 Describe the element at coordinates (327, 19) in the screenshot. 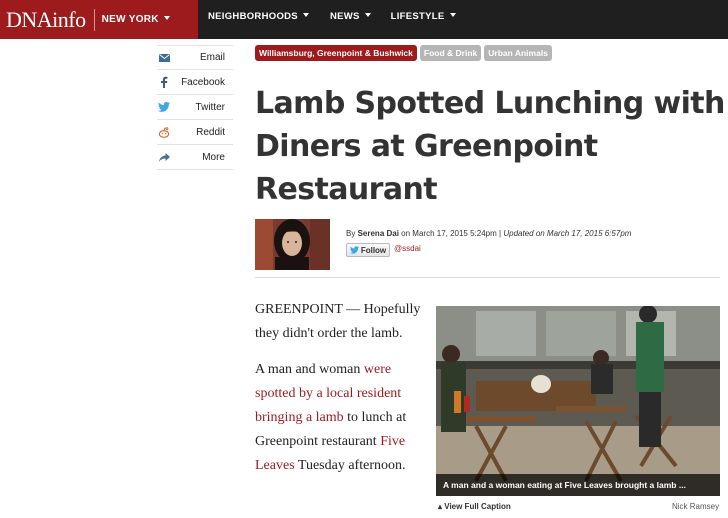

I see `main-nav: NEIGHBORHOODS NEWS LIFESTYLE` at that location.